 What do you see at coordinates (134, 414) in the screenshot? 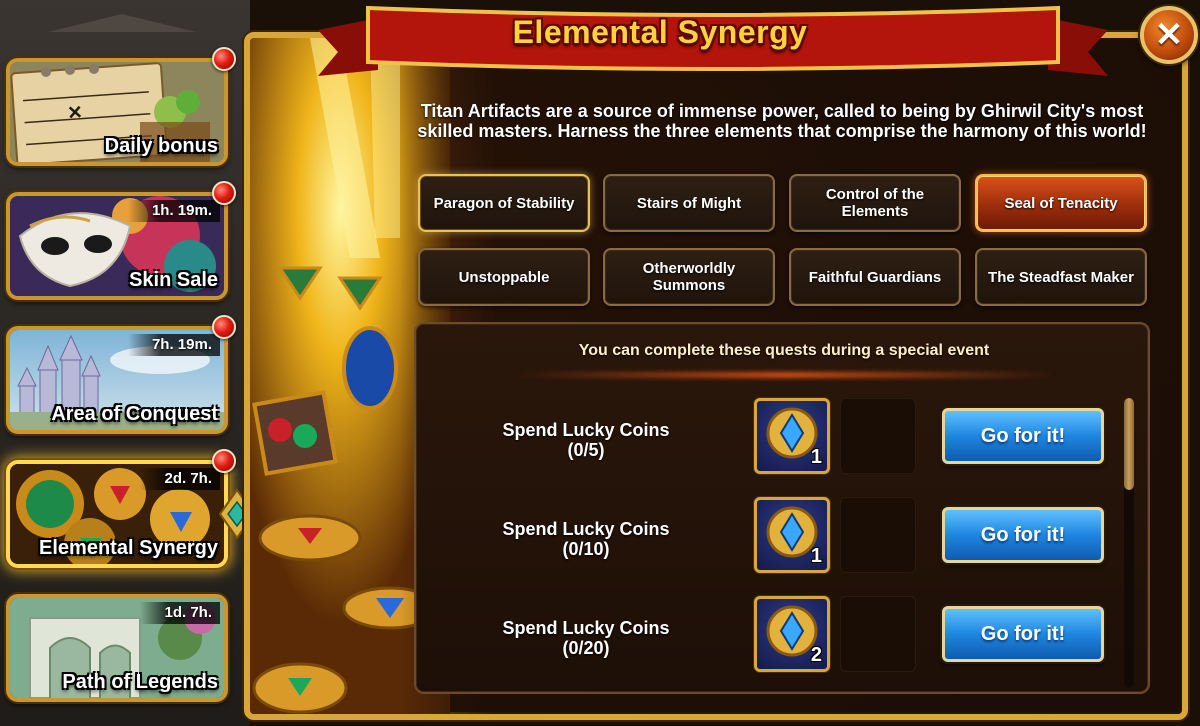
I see `sidebar-item-label: Area of Conquest` at bounding box center [134, 414].